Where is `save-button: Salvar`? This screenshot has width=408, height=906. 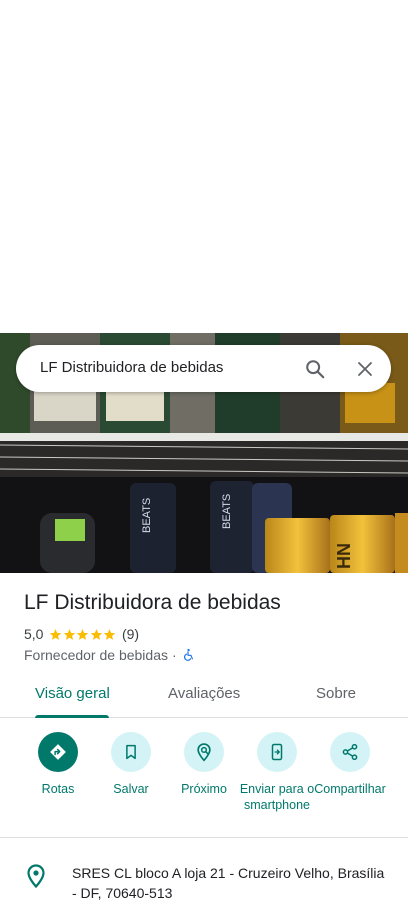
save-button: Salvar is located at coordinates (131, 764).